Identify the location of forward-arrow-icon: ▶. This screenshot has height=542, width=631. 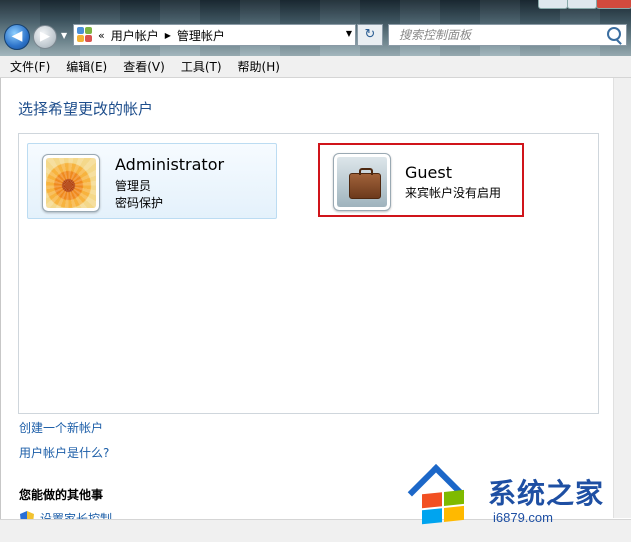
(45, 36).